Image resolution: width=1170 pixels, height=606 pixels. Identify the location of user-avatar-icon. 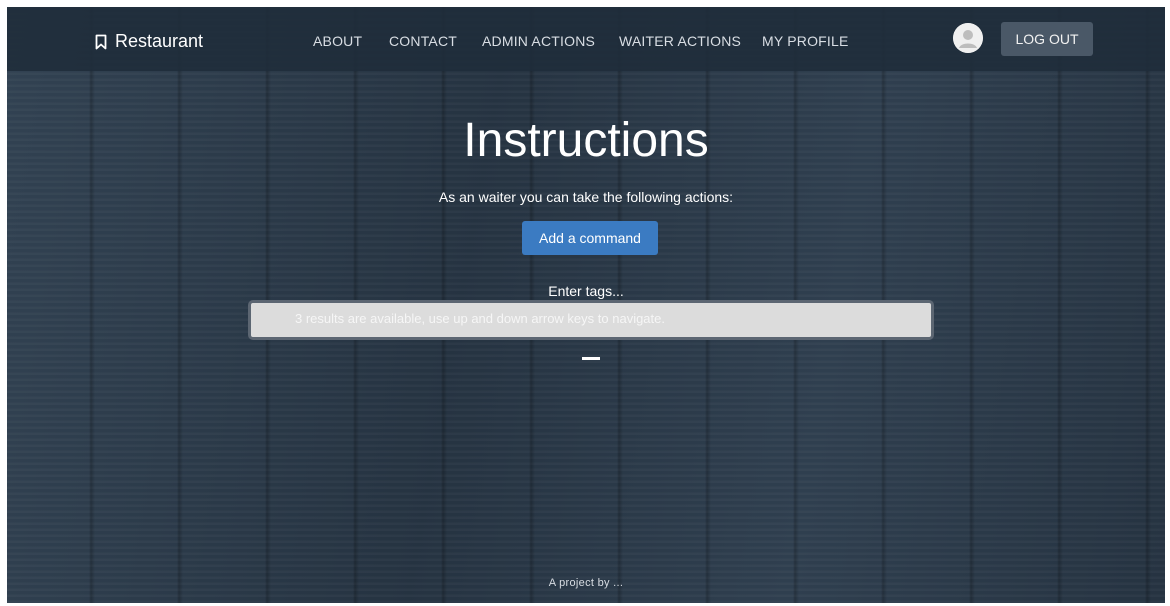
(968, 38).